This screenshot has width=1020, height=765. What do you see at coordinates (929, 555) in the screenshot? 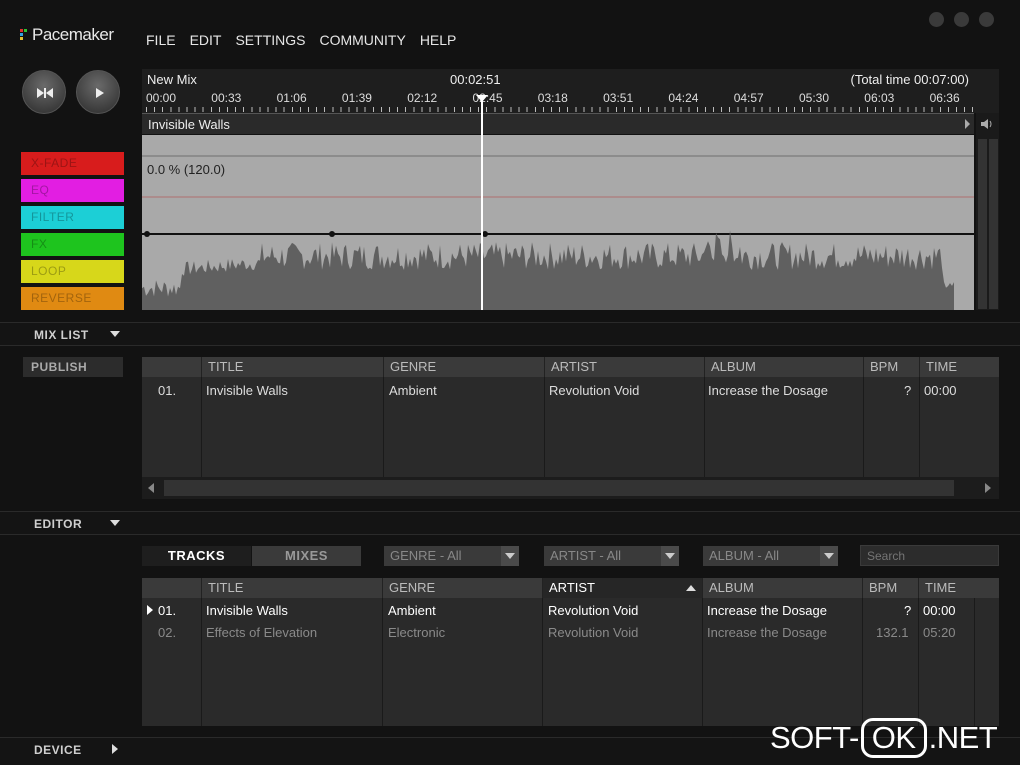
I see `search-input` at bounding box center [929, 555].